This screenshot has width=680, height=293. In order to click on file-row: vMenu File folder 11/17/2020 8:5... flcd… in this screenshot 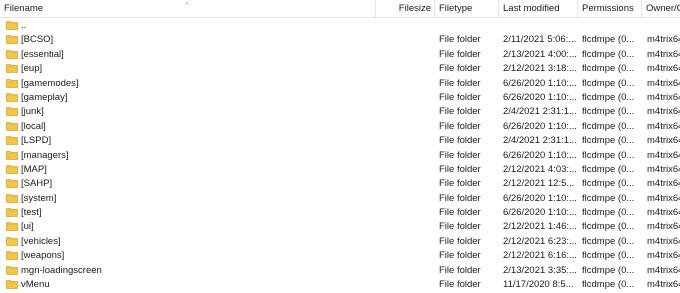, I will do `click(340, 285)`.